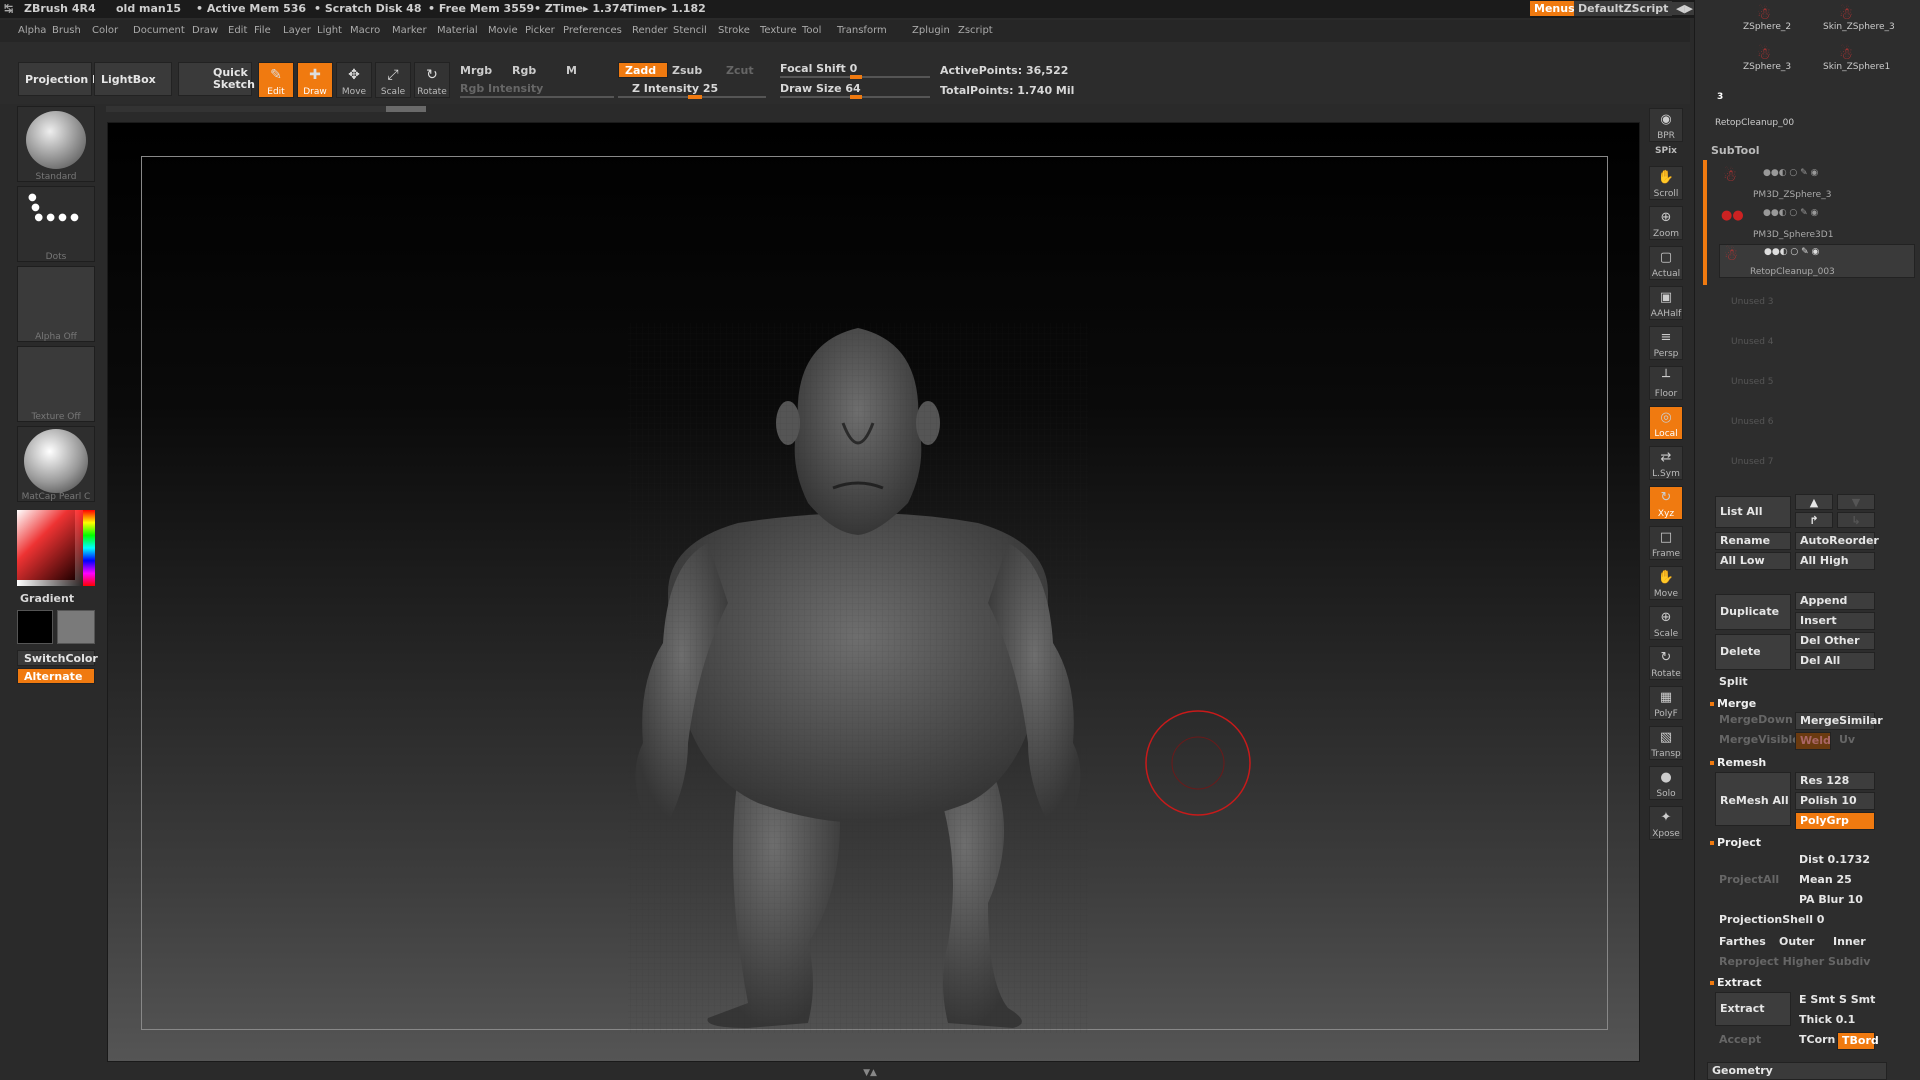  What do you see at coordinates (1752, 342) in the screenshot?
I see `unused-slot: Unused 4` at bounding box center [1752, 342].